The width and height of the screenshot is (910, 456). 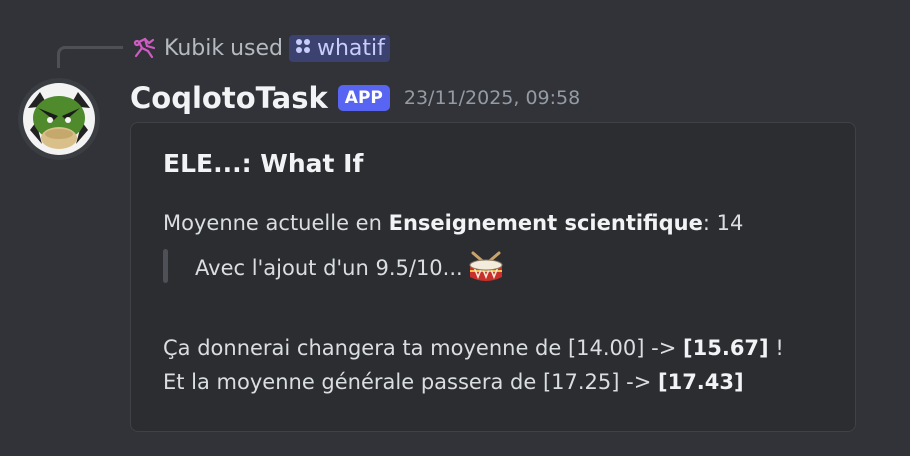 What do you see at coordinates (776, 348) in the screenshot?
I see `subject-result-suffix: !` at bounding box center [776, 348].